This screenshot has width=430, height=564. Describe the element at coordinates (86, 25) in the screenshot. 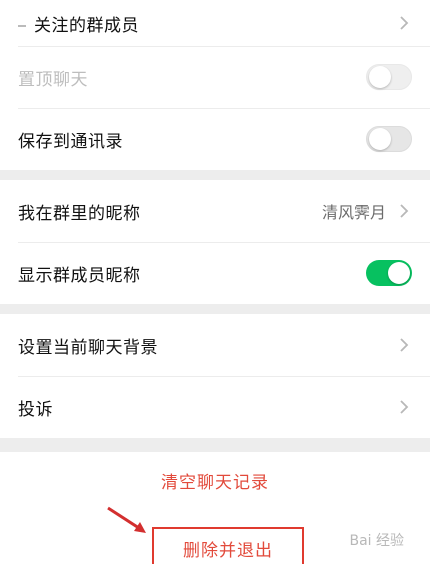

I see `focus-members-label: 关注的群成员` at that location.